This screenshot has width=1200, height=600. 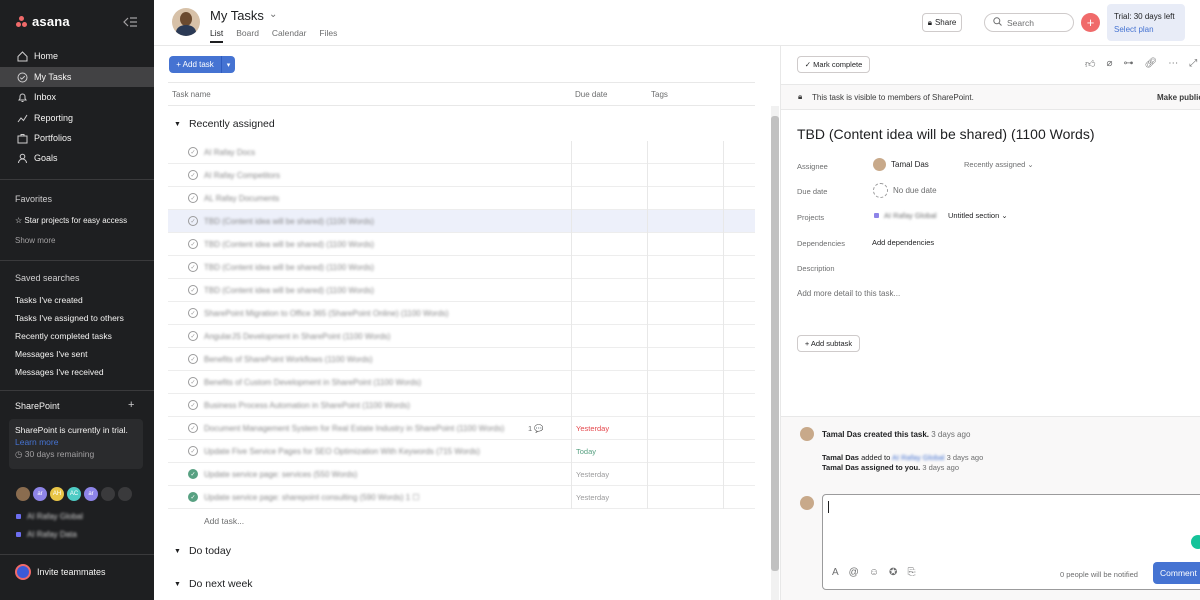 I want to click on activity-project-link: AI Rafay Global, so click(x=918, y=457).